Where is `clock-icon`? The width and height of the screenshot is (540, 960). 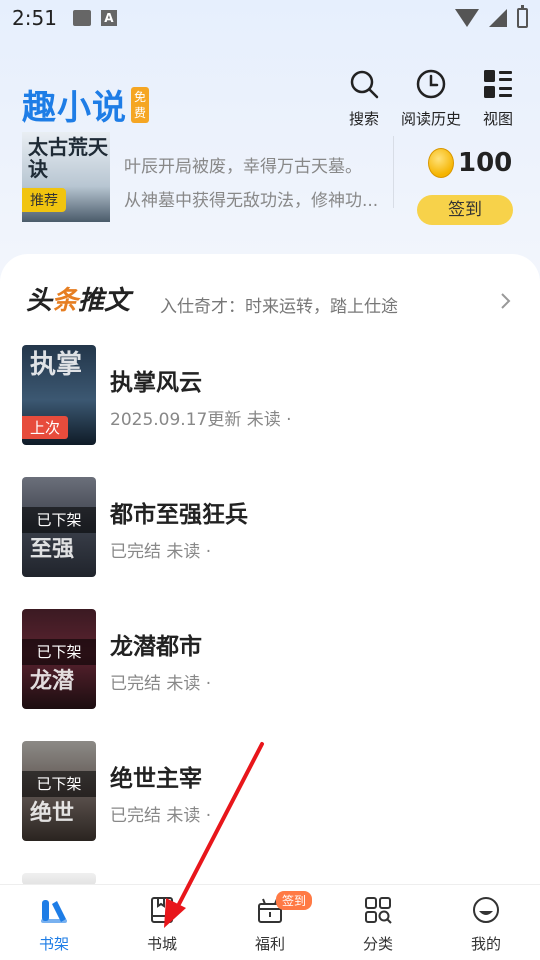 clock-icon is located at coordinates (431, 84).